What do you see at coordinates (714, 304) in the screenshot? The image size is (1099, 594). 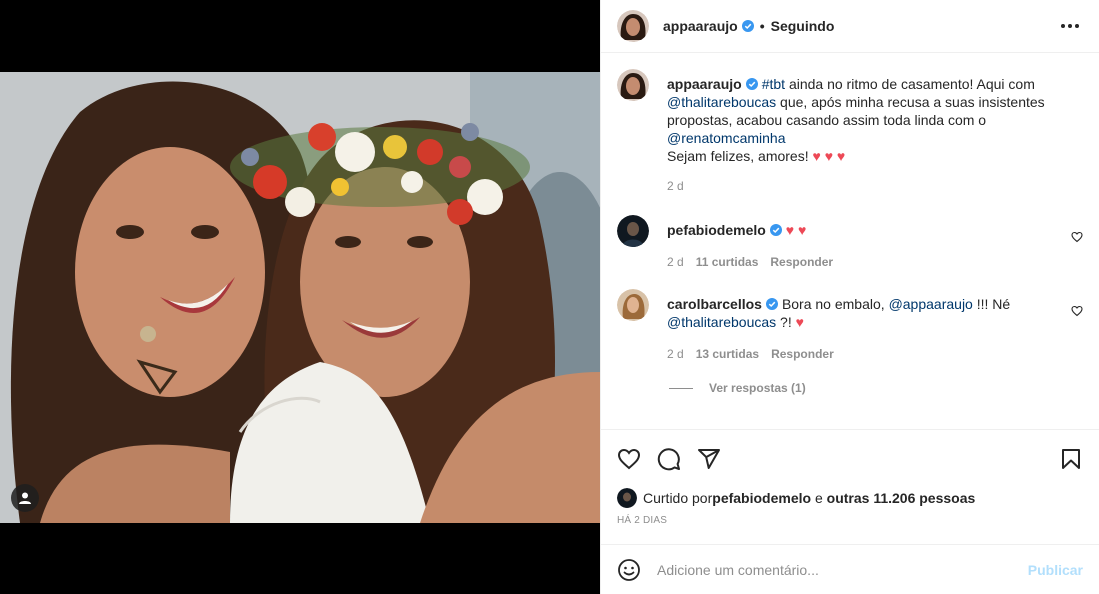 I see `commenter-username: carolbarcellos` at bounding box center [714, 304].